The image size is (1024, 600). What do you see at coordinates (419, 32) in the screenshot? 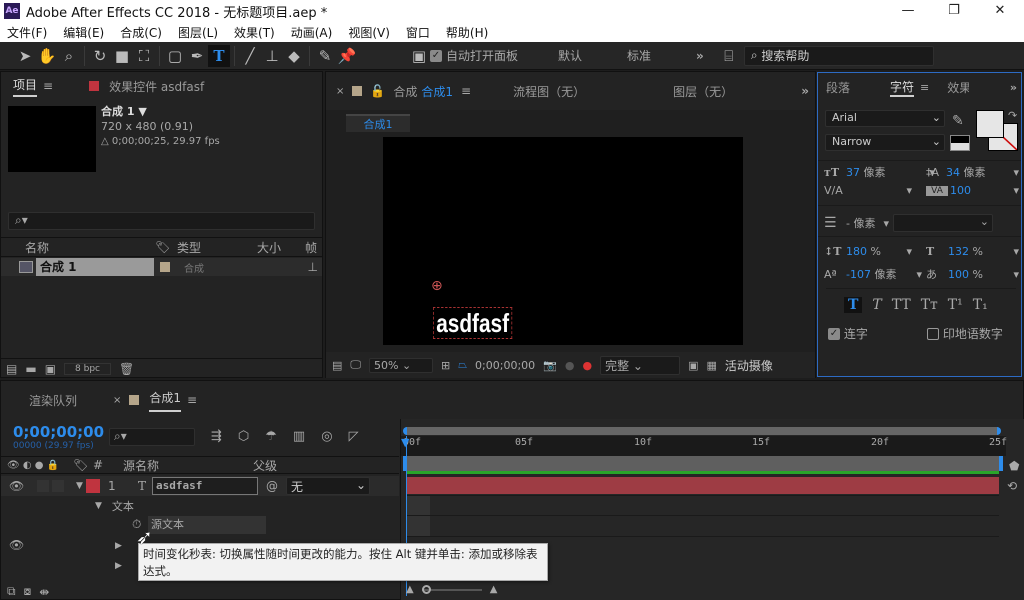
I see `menu-item: 窗口` at bounding box center [419, 32].